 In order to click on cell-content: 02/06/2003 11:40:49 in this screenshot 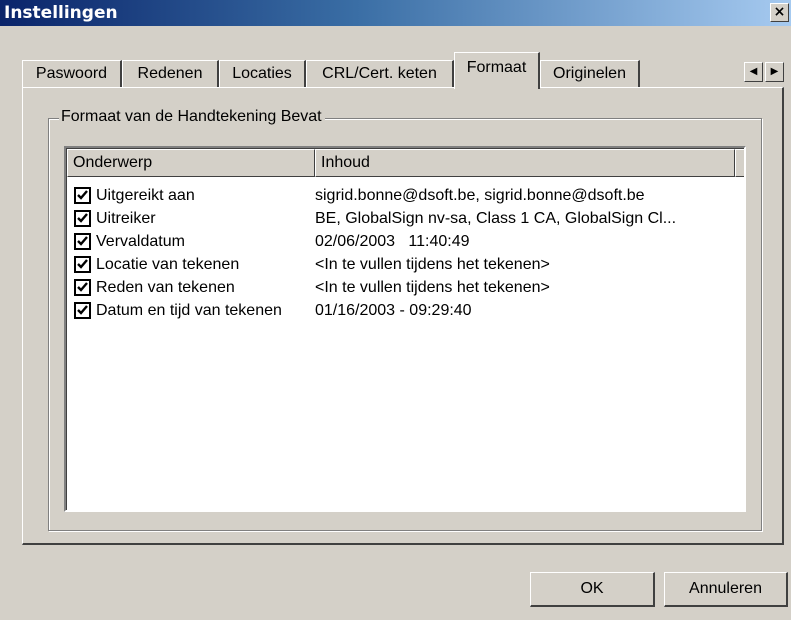, I will do `click(392, 241)`.